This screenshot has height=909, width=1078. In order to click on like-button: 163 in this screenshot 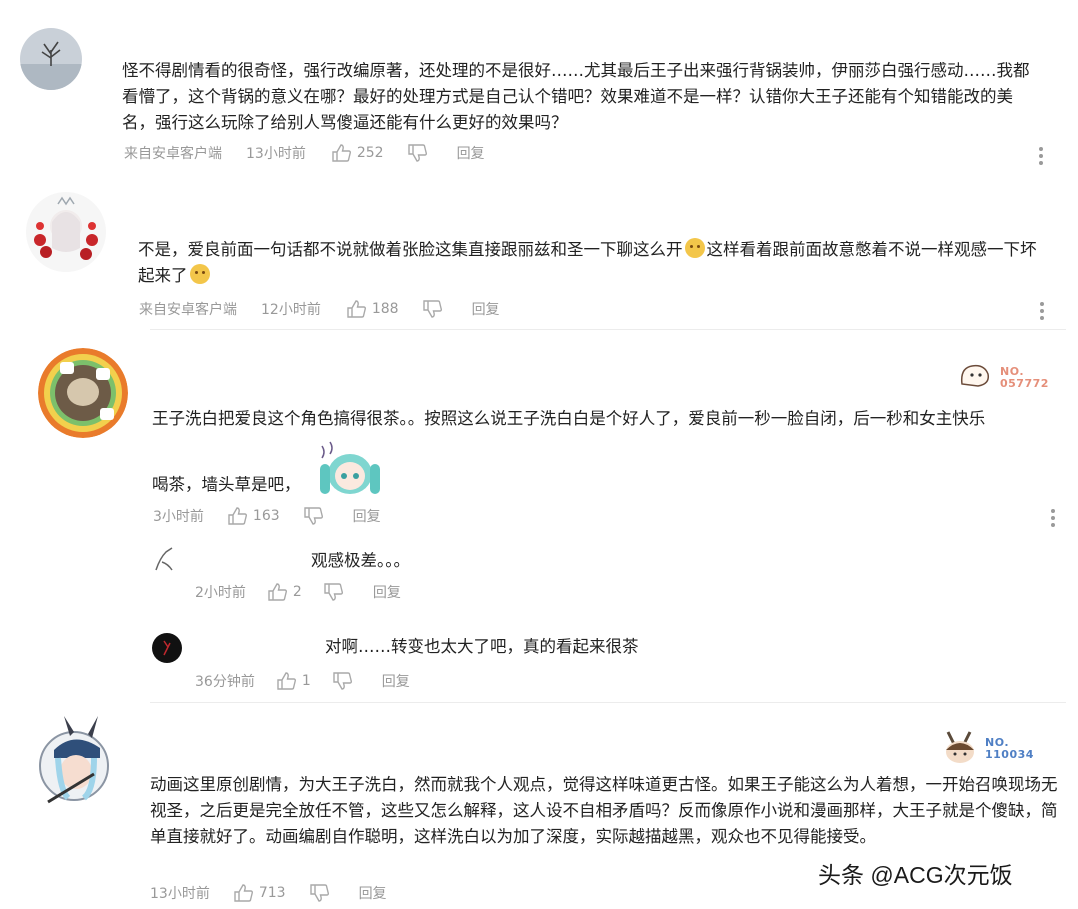, I will do `click(254, 516)`.